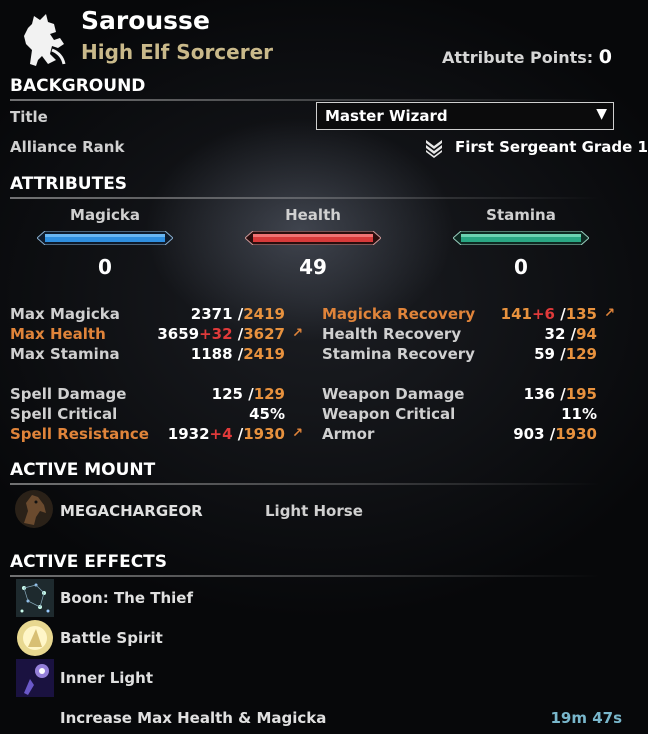 Image resolution: width=648 pixels, height=734 pixels. I want to click on alliance-rank-value: First Sergeant Grade 1, so click(551, 147).